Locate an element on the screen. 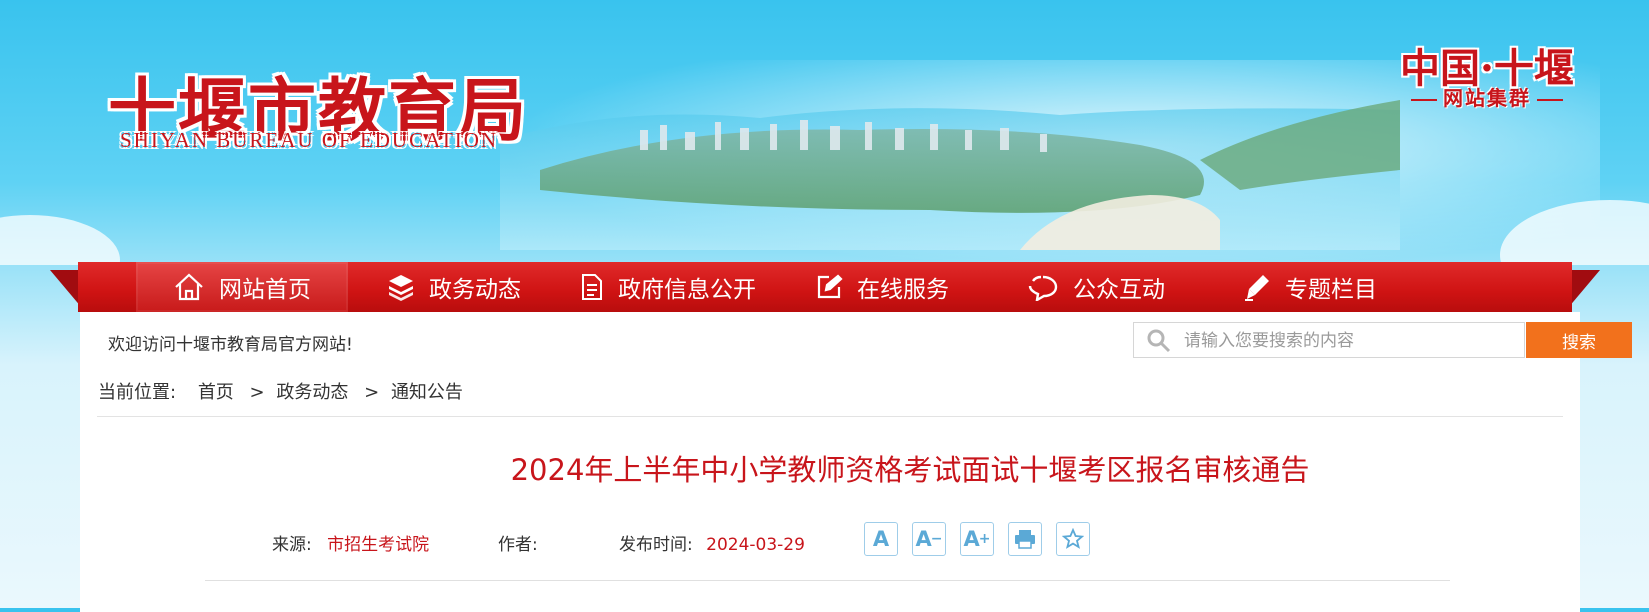  main-nav: 网站首页 政务动态 政府信息公开 在线服务 公众互动 专题栏目 is located at coordinates (825, 287).